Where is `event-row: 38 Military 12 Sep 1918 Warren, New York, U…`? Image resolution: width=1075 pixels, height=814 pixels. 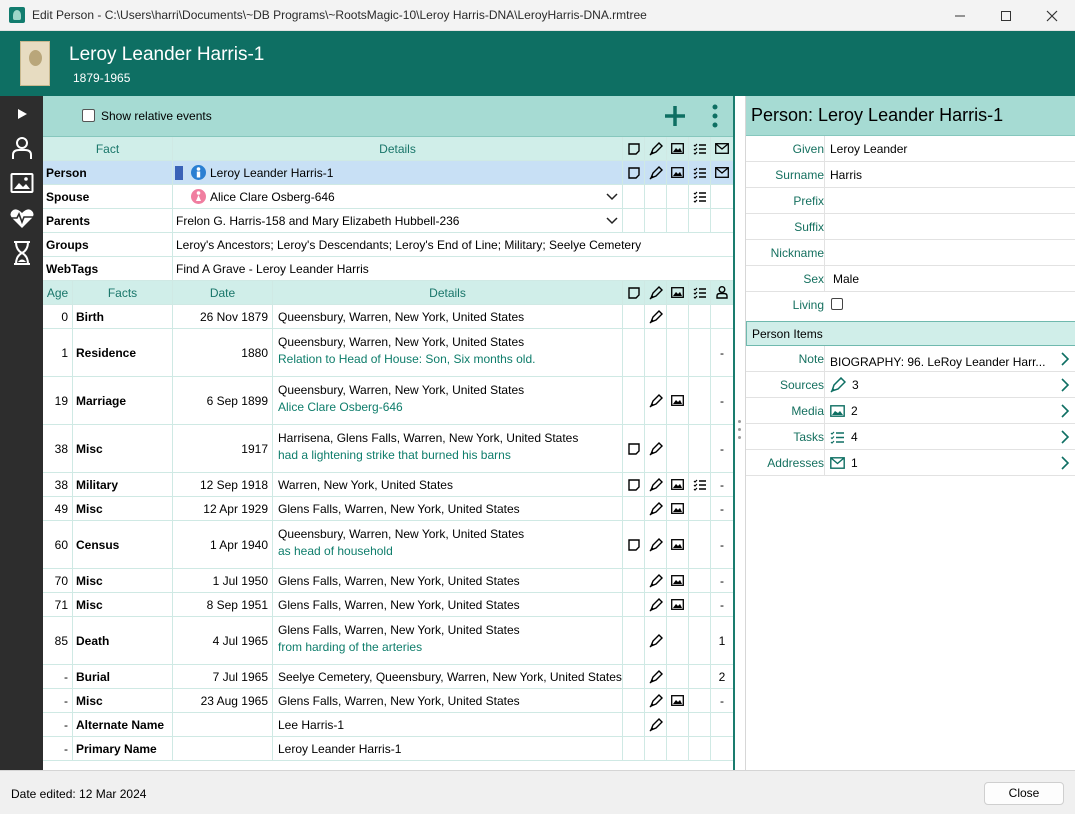 event-row: 38 Military 12 Sep 1918 Warren, New York, U… is located at coordinates (388, 485).